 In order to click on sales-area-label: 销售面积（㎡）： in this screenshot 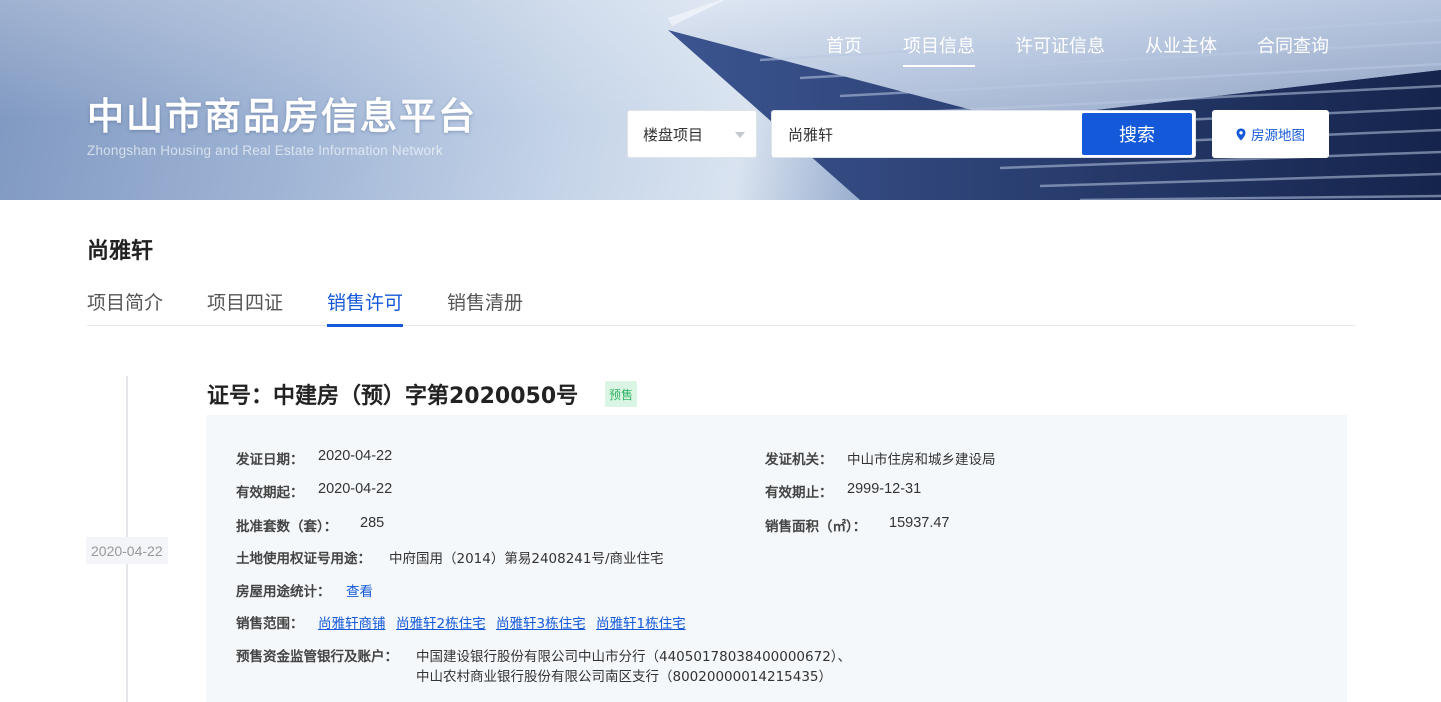, I will do `click(816, 527)`.